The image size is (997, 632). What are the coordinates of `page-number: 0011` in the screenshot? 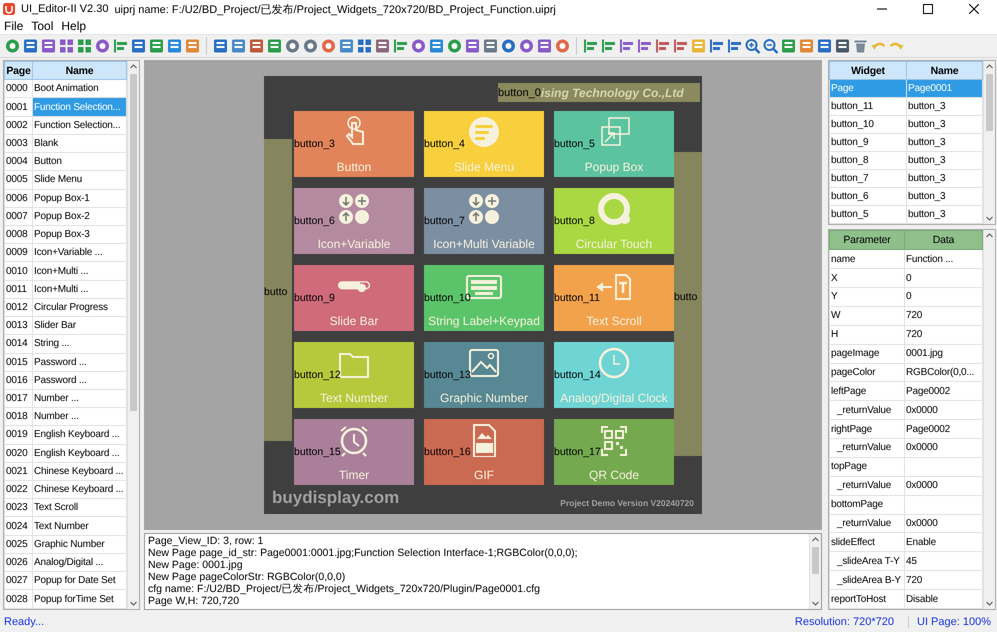 It's located at (18, 289).